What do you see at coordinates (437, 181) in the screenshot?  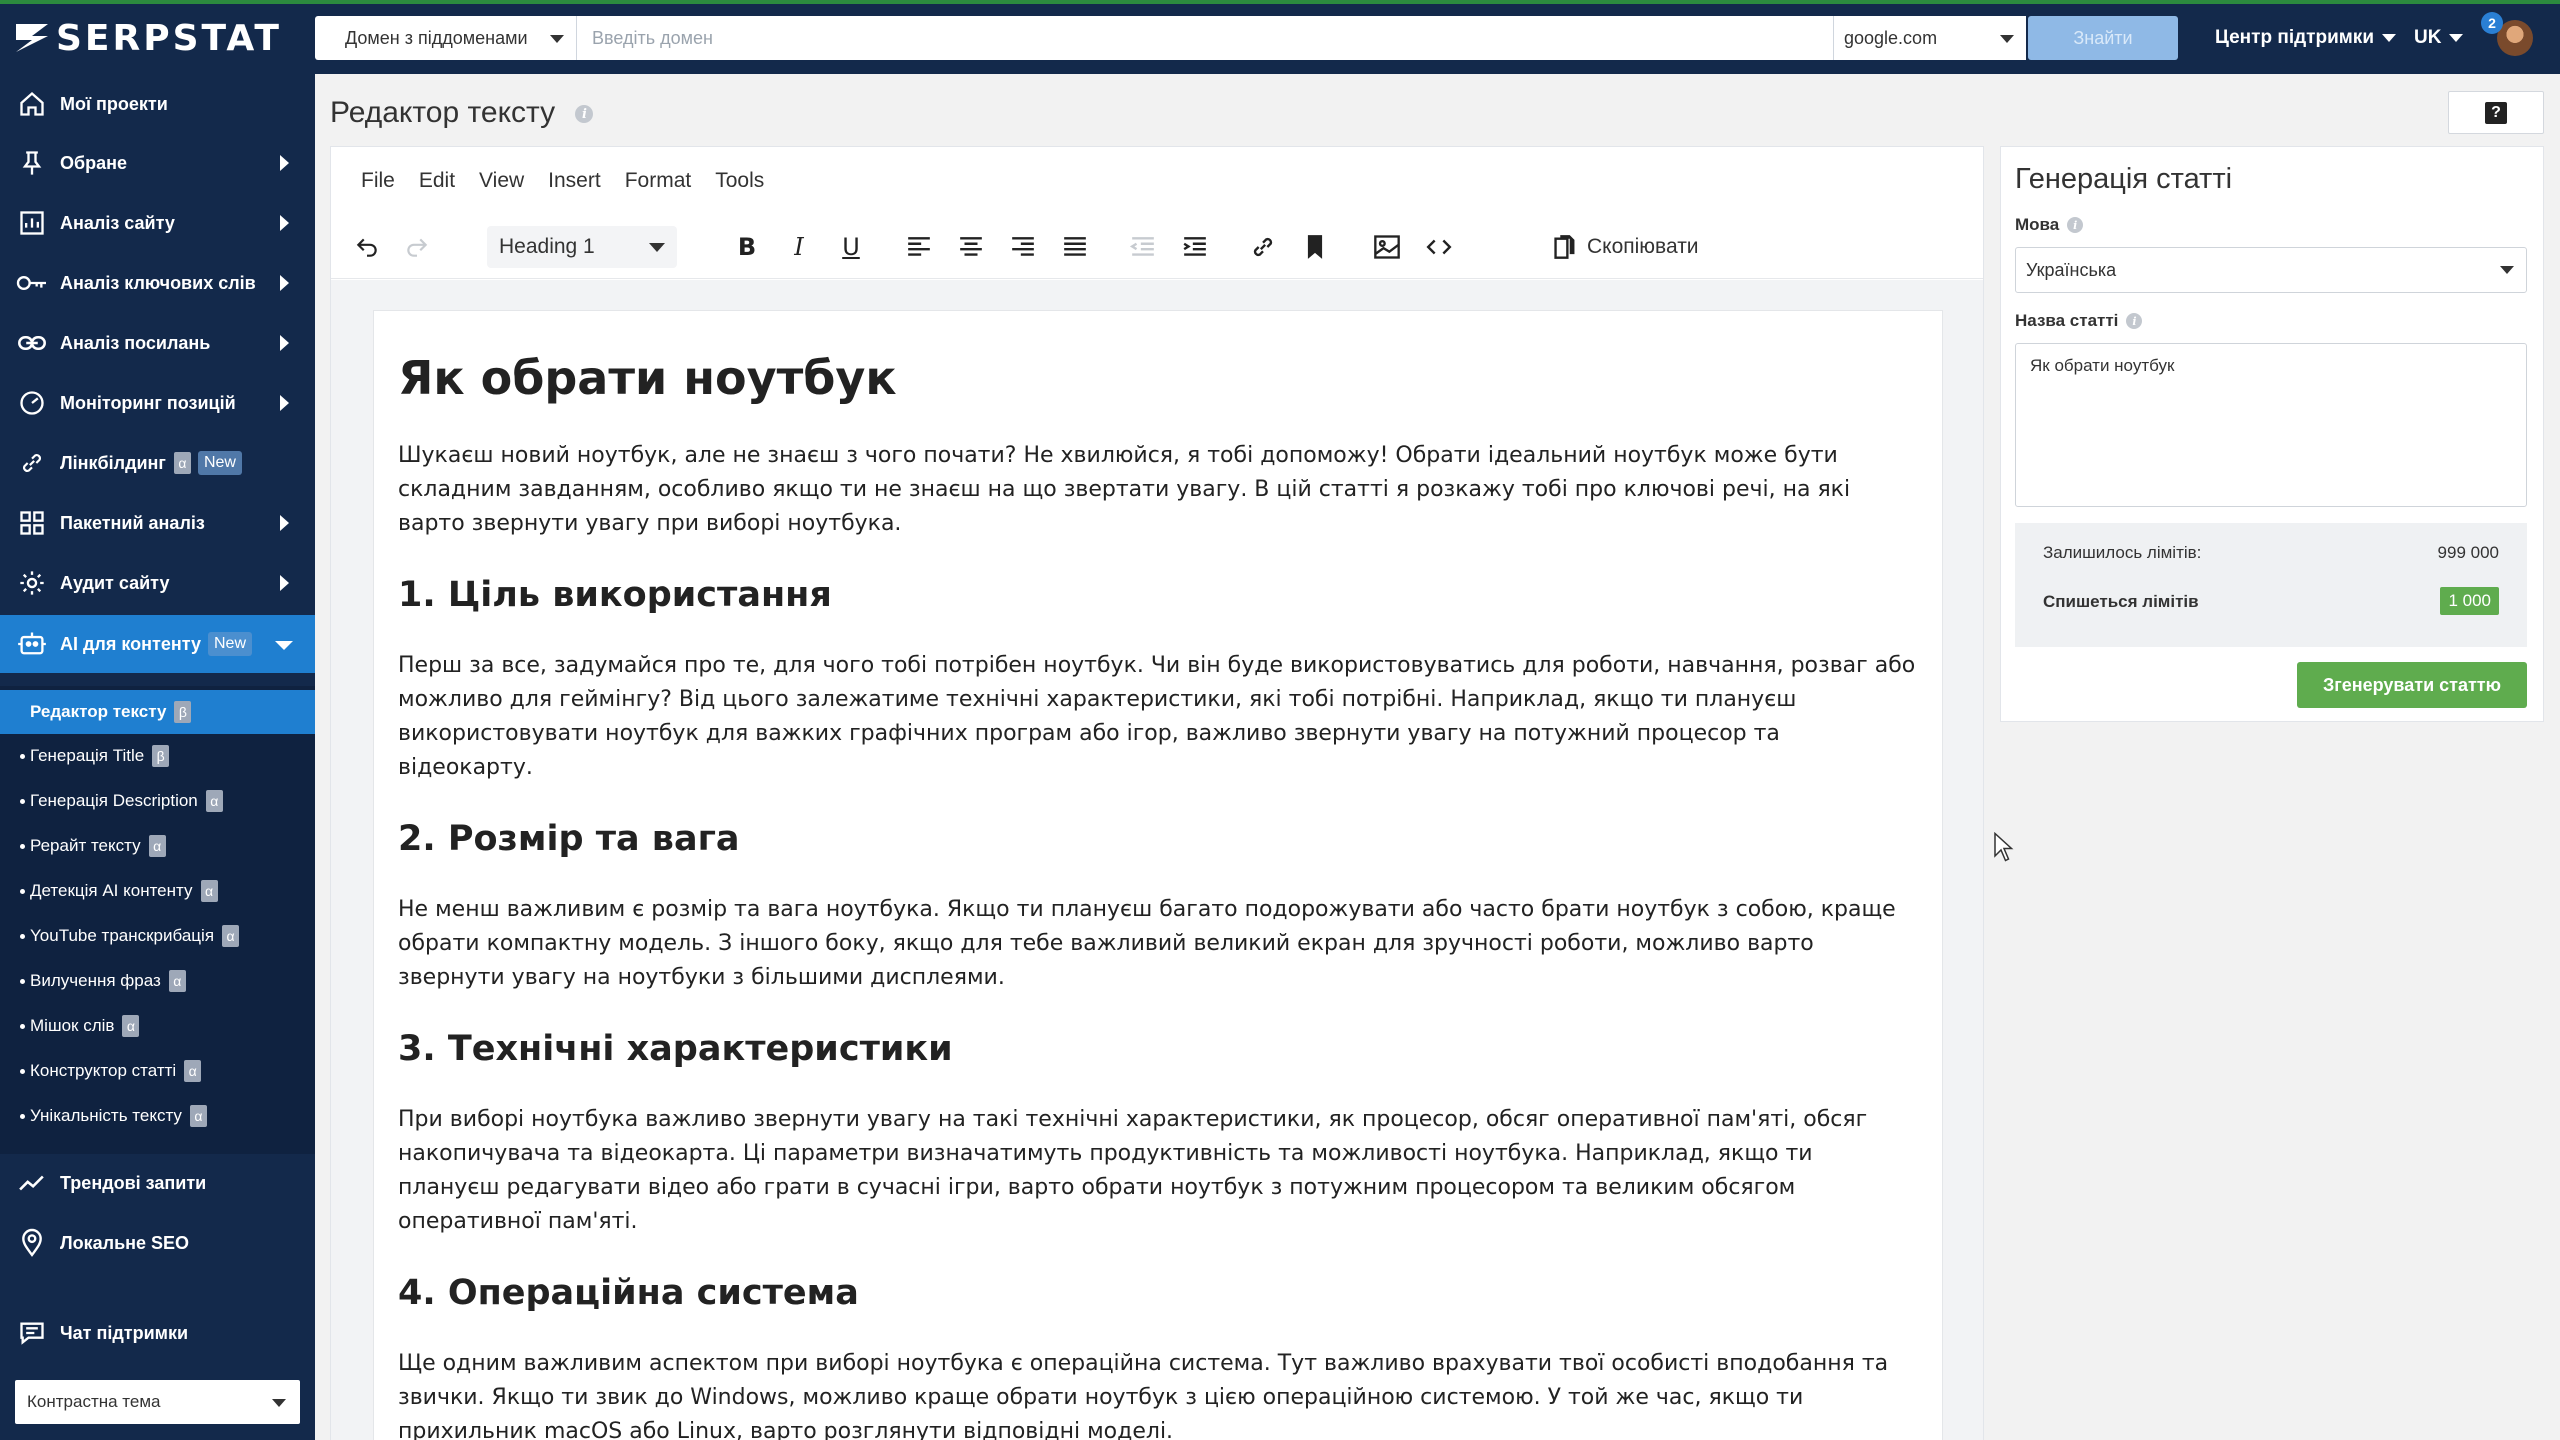 I see `menu-edit: Edit` at bounding box center [437, 181].